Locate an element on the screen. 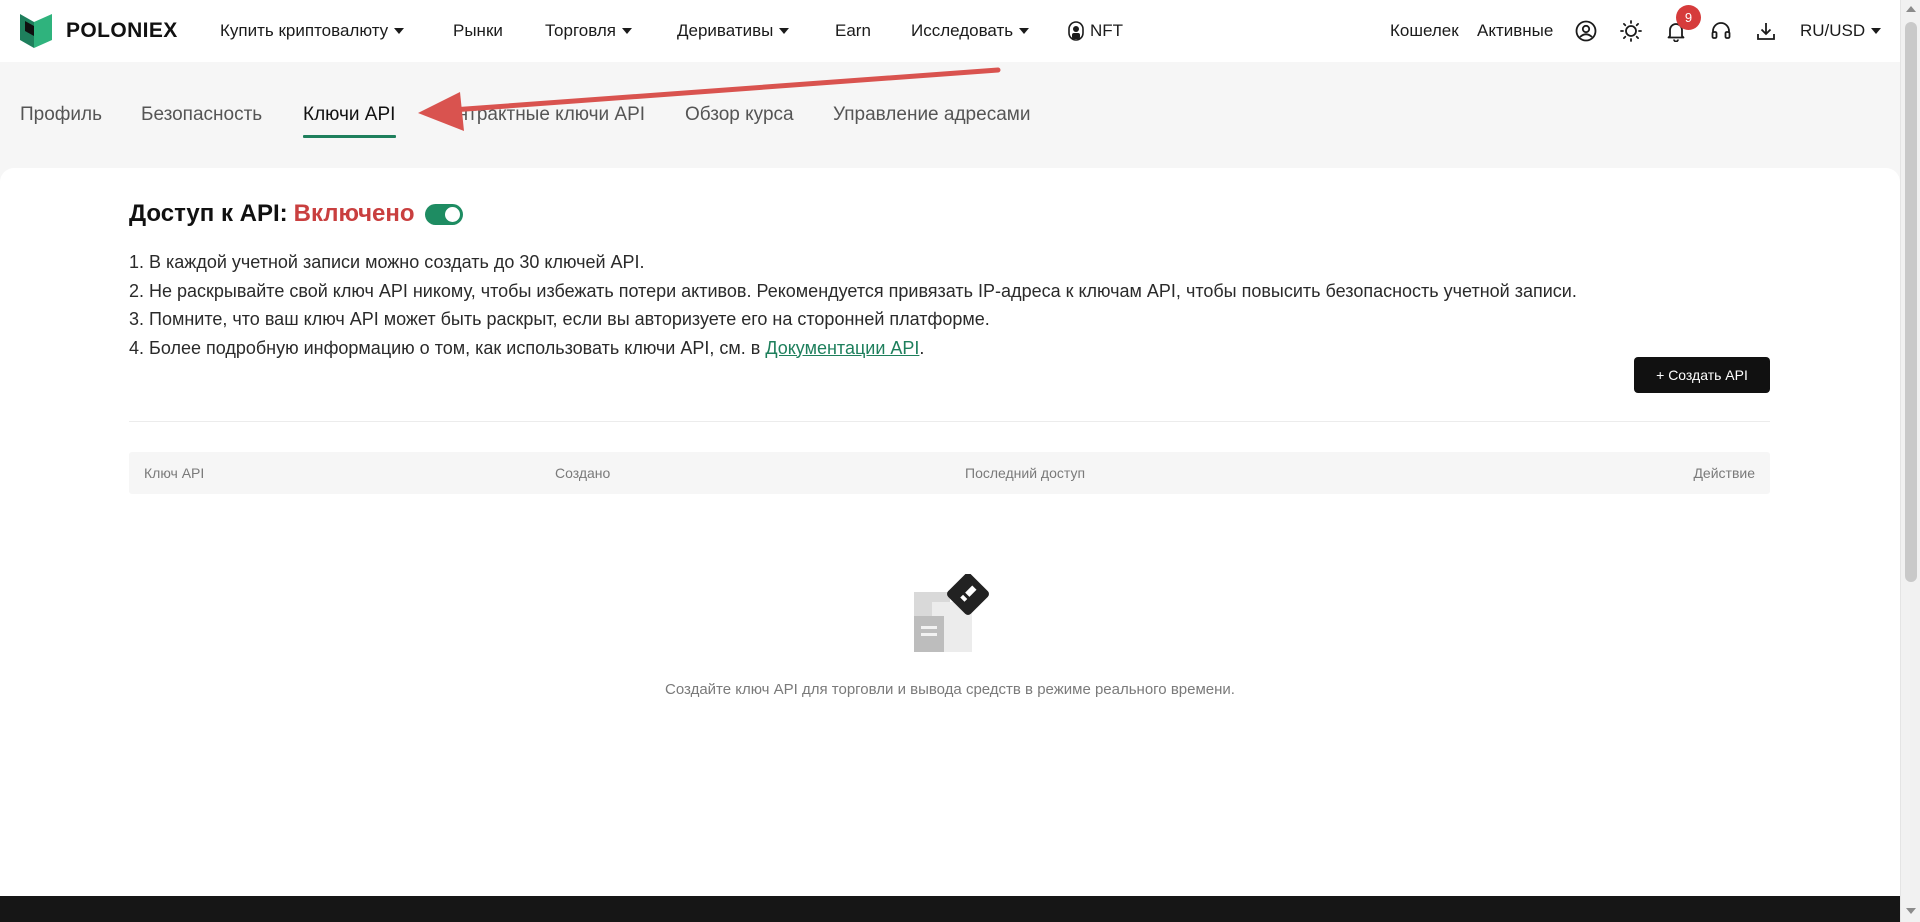 This screenshot has height=922, width=1920. api-access-heading: Доступ к API: Включено is located at coordinates (296, 214).